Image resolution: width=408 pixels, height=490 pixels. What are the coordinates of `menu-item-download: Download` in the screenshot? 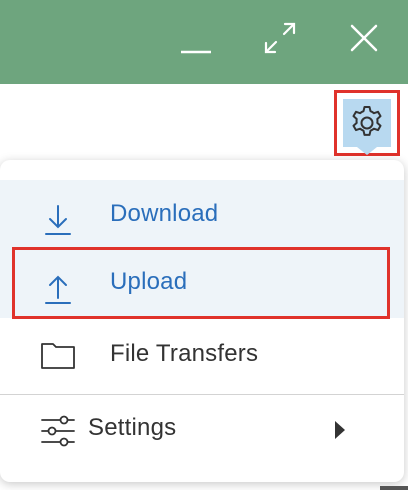 It's located at (202, 215).